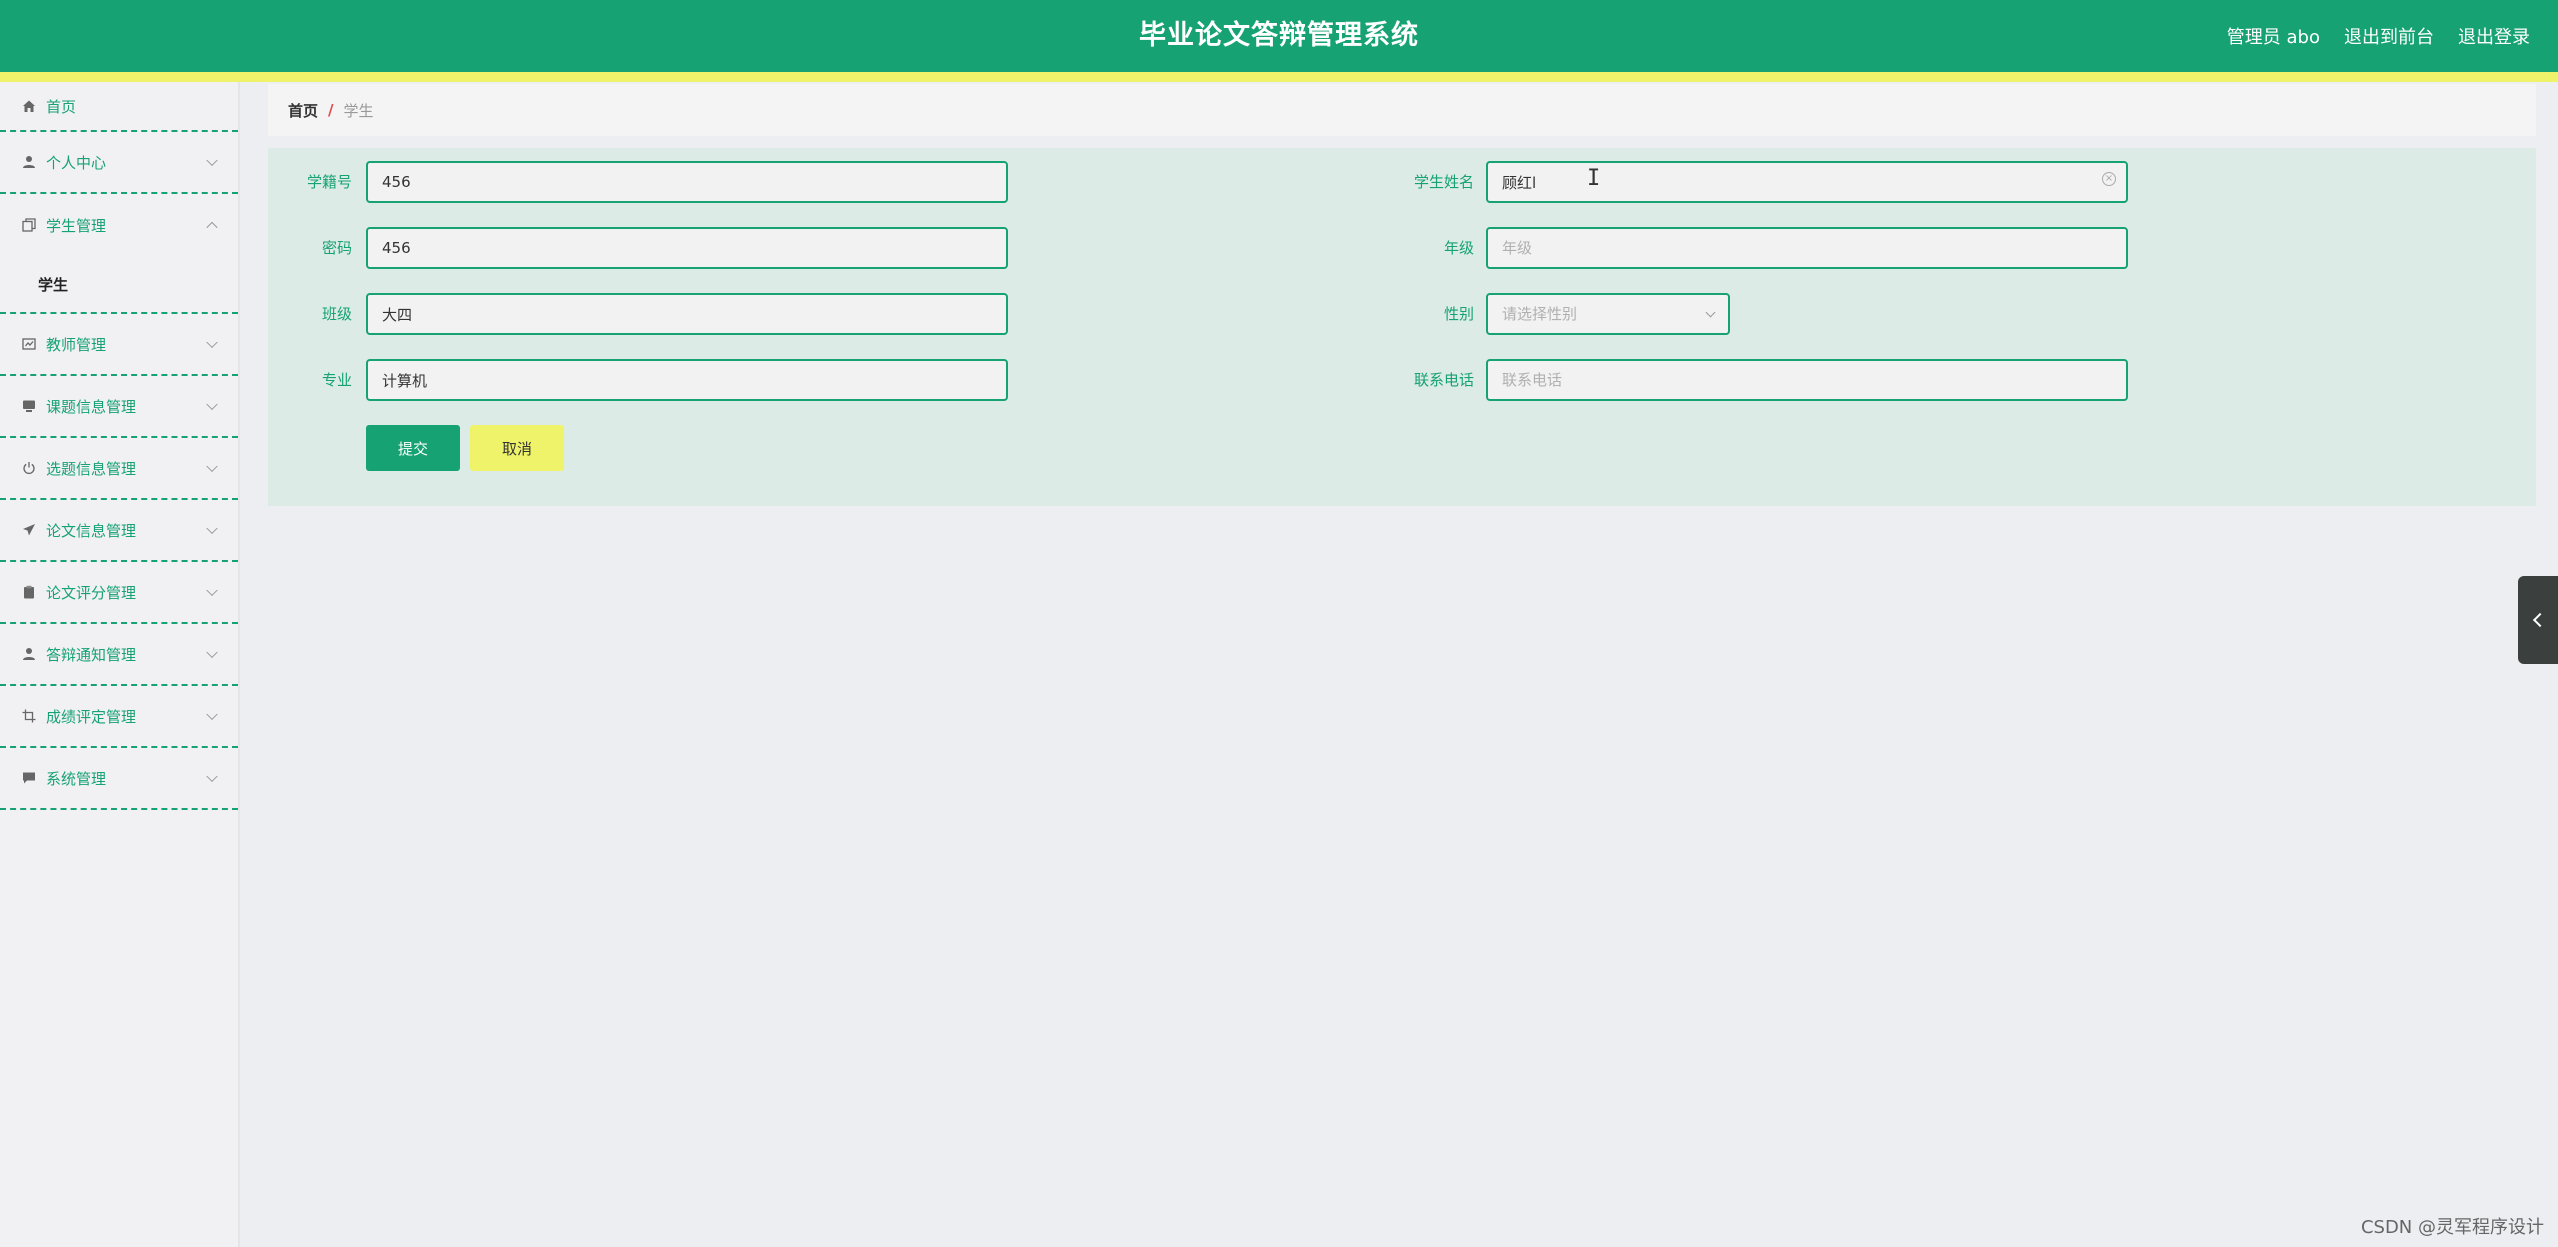 This screenshot has height=1247, width=2558. What do you see at coordinates (119, 107) in the screenshot?
I see `sidebar-item-home: 首页` at bounding box center [119, 107].